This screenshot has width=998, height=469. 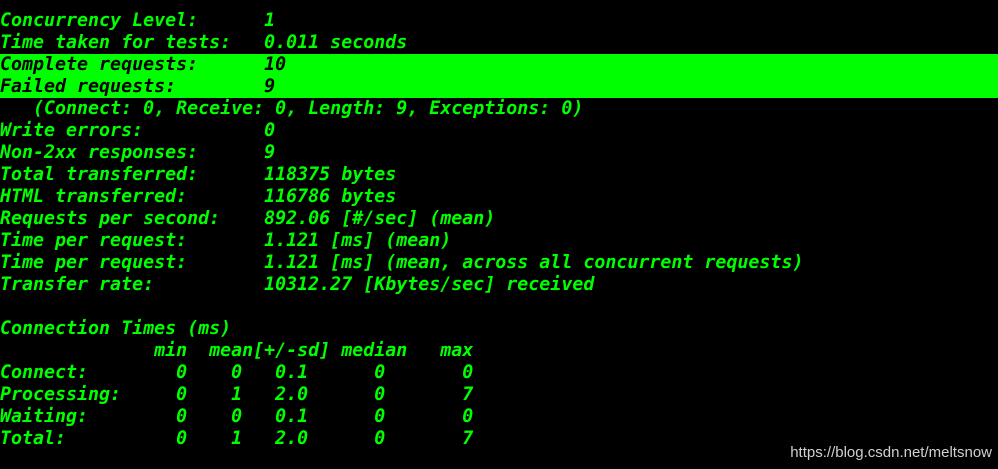 I want to click on concurrency-level-line: Concurrency Level: 1, so click(x=138, y=20).